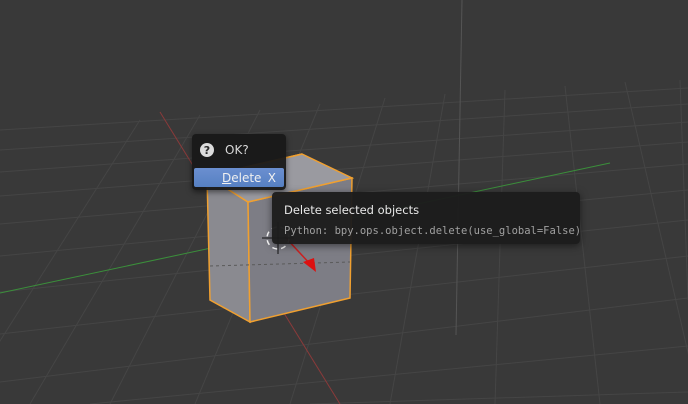 The image size is (688, 404). I want to click on tooltip-title: Delete selected objects, so click(352, 210).